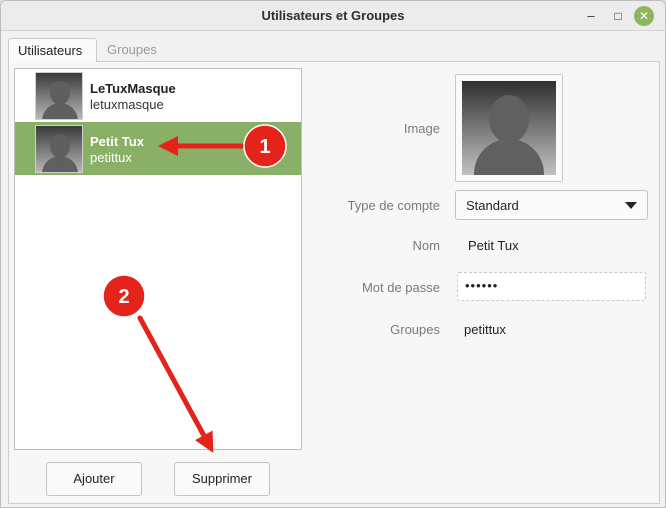 The height and width of the screenshot is (508, 666). I want to click on title-bar: Utilisateurs et Groupes – □ ✕, so click(333, 16).